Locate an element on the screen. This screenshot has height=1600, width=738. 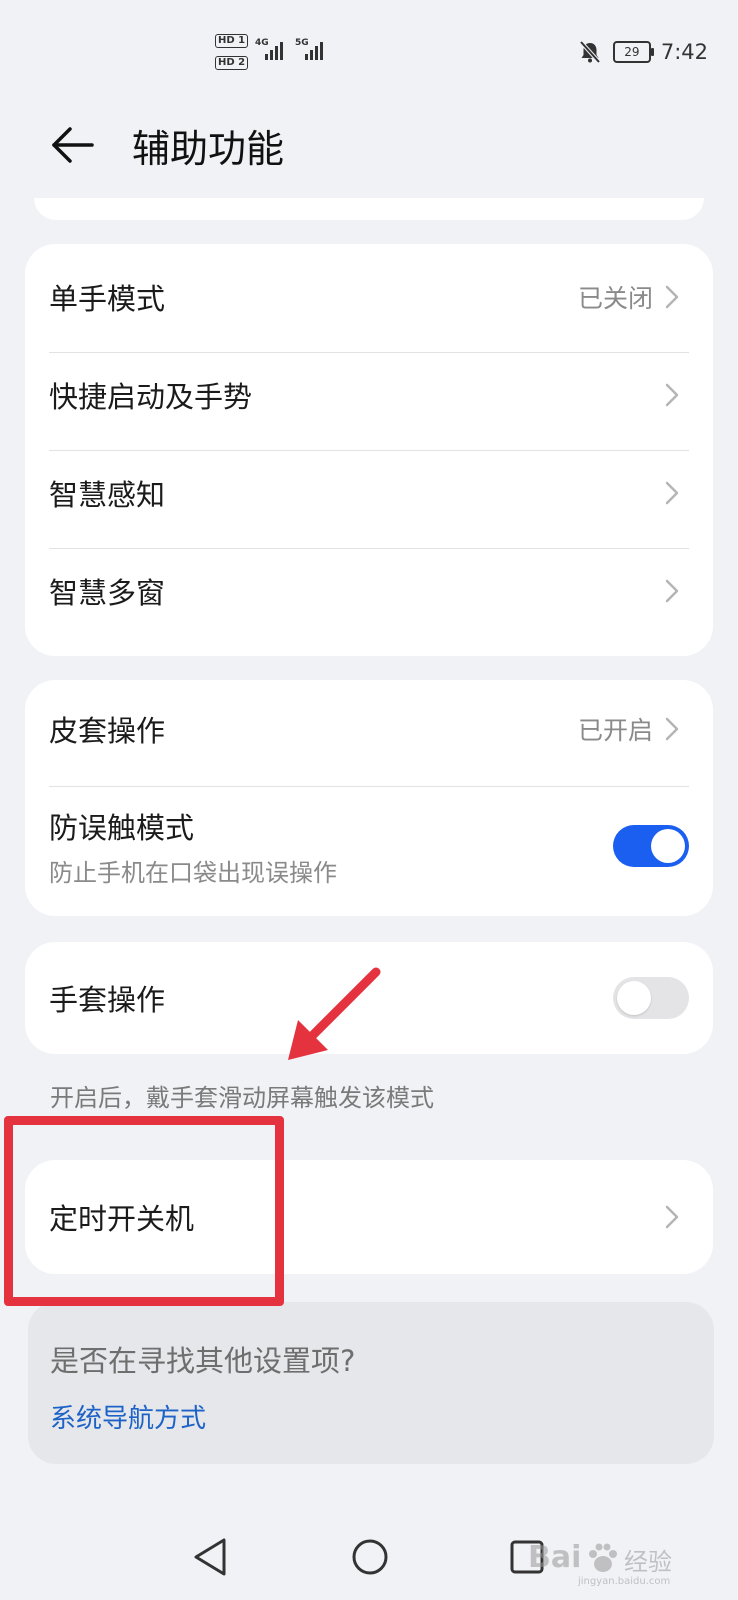
smart-multiwindow-item: 智慧多窗 is located at coordinates (369, 591).